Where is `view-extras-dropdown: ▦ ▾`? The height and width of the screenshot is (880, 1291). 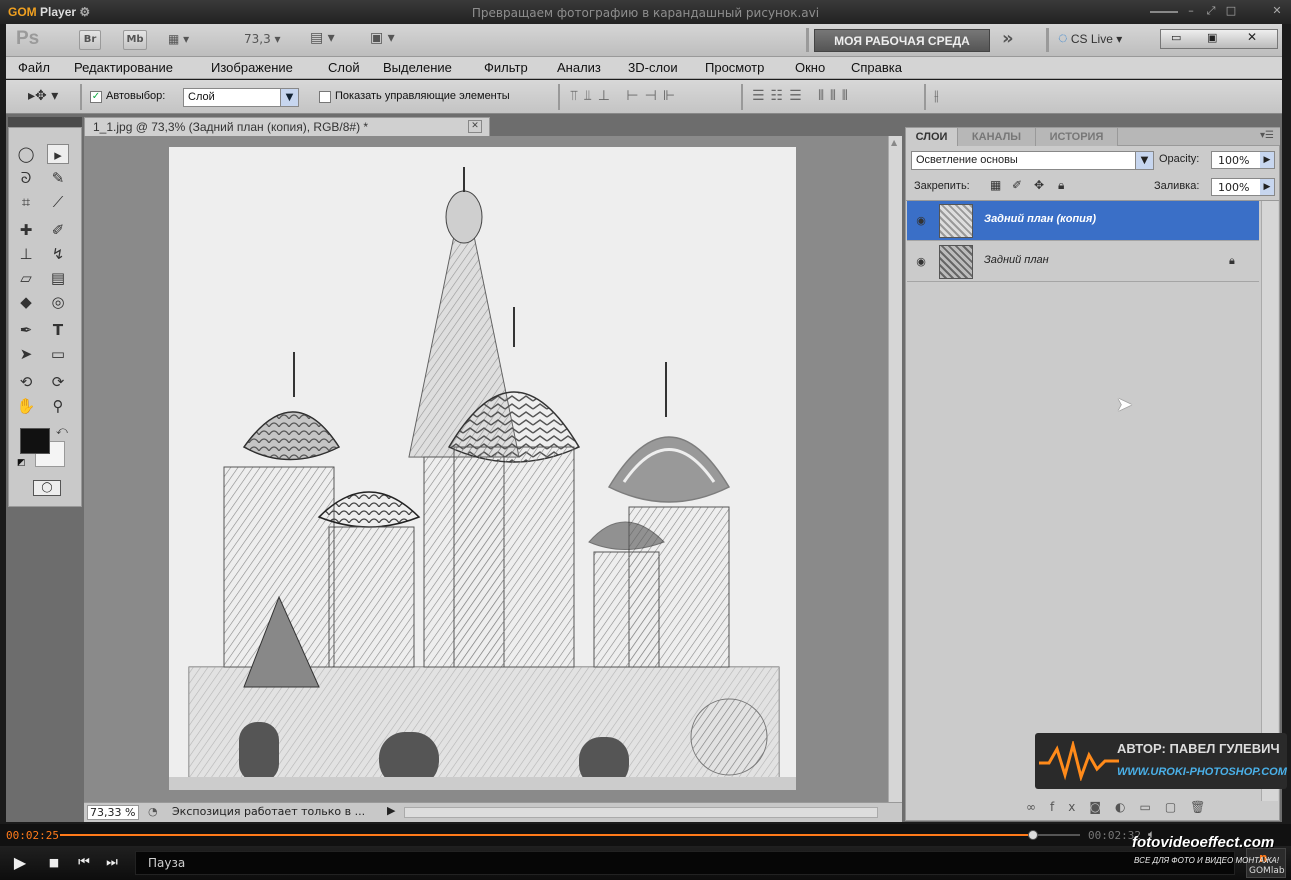
view-extras-dropdown: ▦ ▾ is located at coordinates (191, 40).